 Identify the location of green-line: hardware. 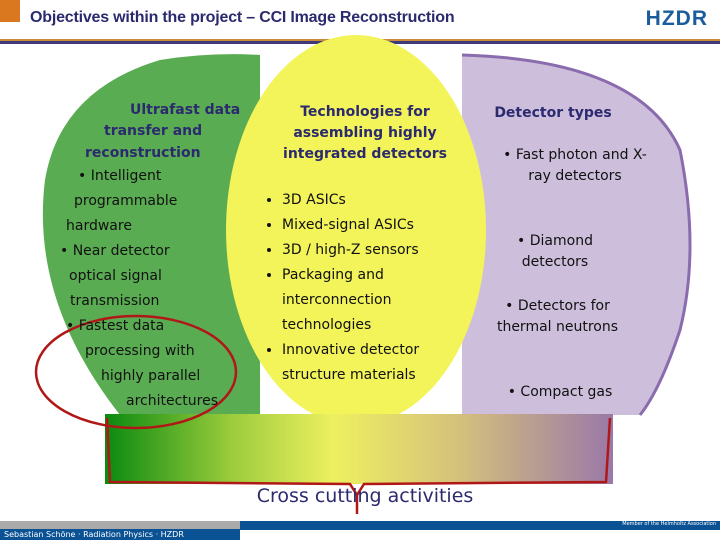
(99, 226).